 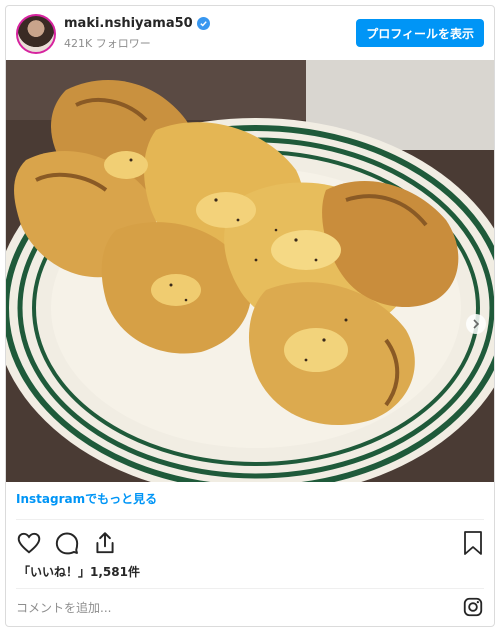 What do you see at coordinates (107, 43) in the screenshot?
I see `follower-count: 421K フォロワー` at bounding box center [107, 43].